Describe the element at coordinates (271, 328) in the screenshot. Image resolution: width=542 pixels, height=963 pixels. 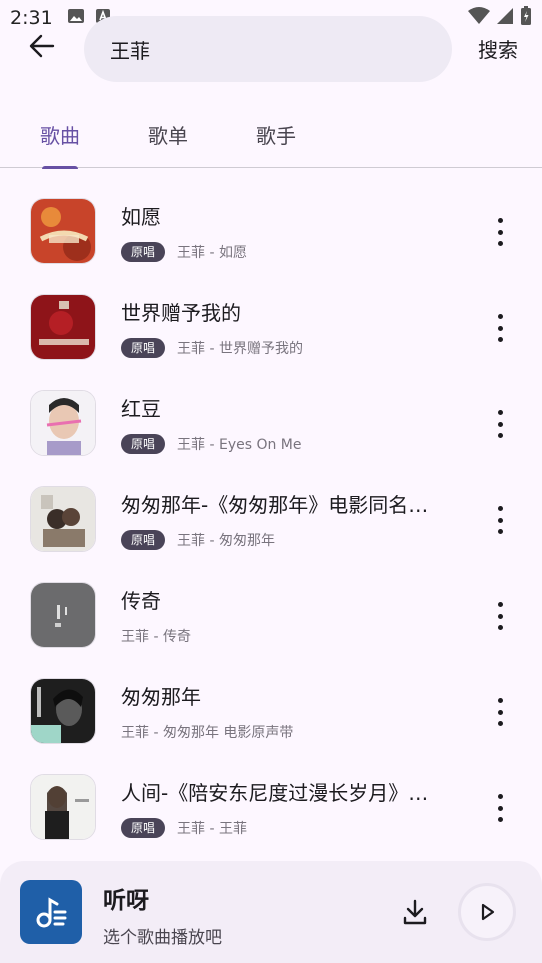
I see `song-row: 世界赠予我的 原唱 王菲 - 世界赠予我的` at that location.